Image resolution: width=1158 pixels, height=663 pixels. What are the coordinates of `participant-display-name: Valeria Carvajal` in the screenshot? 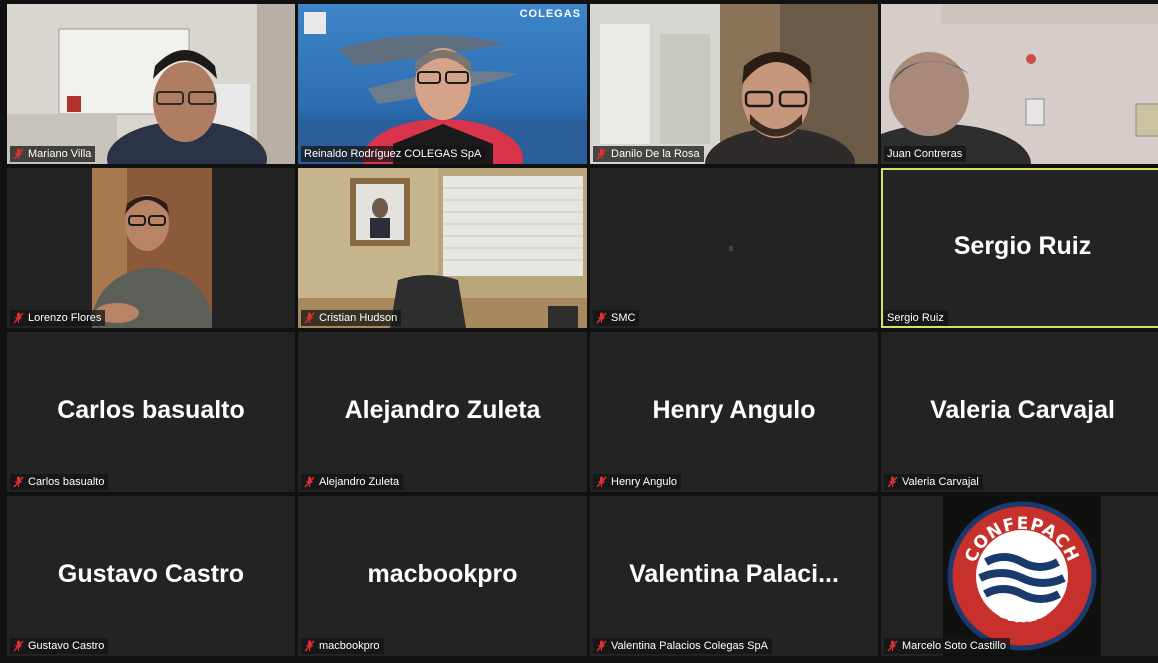 It's located at (1022, 410).